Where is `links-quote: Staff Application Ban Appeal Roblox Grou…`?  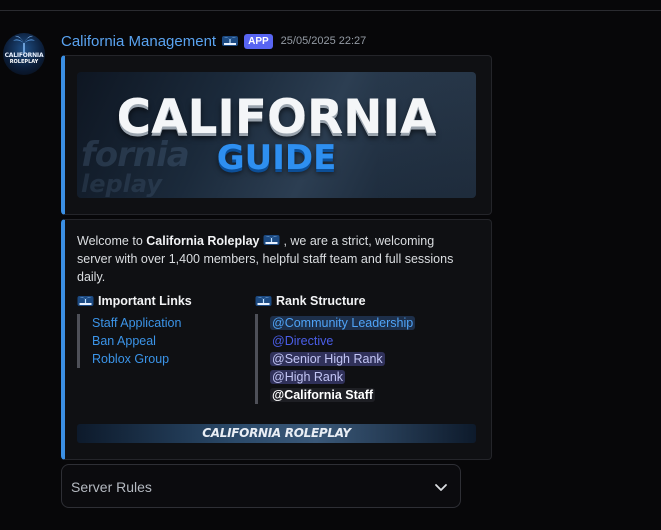
links-quote: Staff Application Ban Appeal Roblox Grou… is located at coordinates (134, 341).